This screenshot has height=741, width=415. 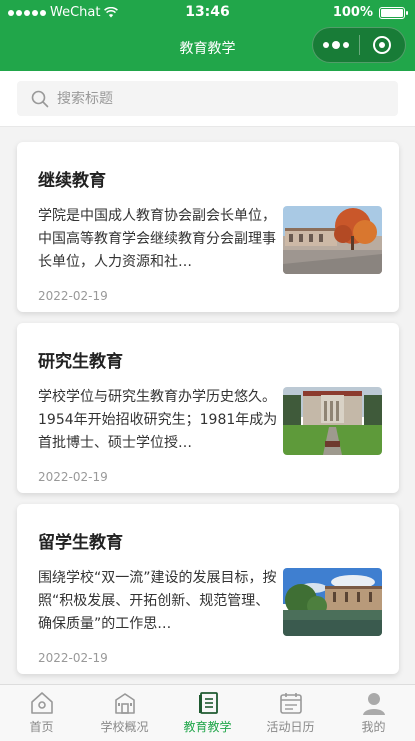 What do you see at coordinates (207, 727) in the screenshot?
I see `tab-label: 教育教学` at bounding box center [207, 727].